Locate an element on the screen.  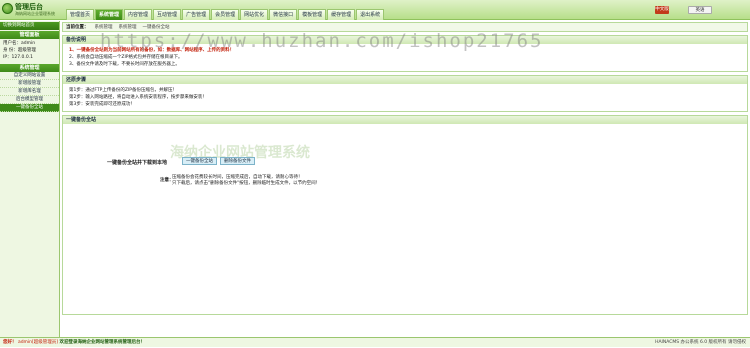
logo-icon is located at coordinates (7, 8).